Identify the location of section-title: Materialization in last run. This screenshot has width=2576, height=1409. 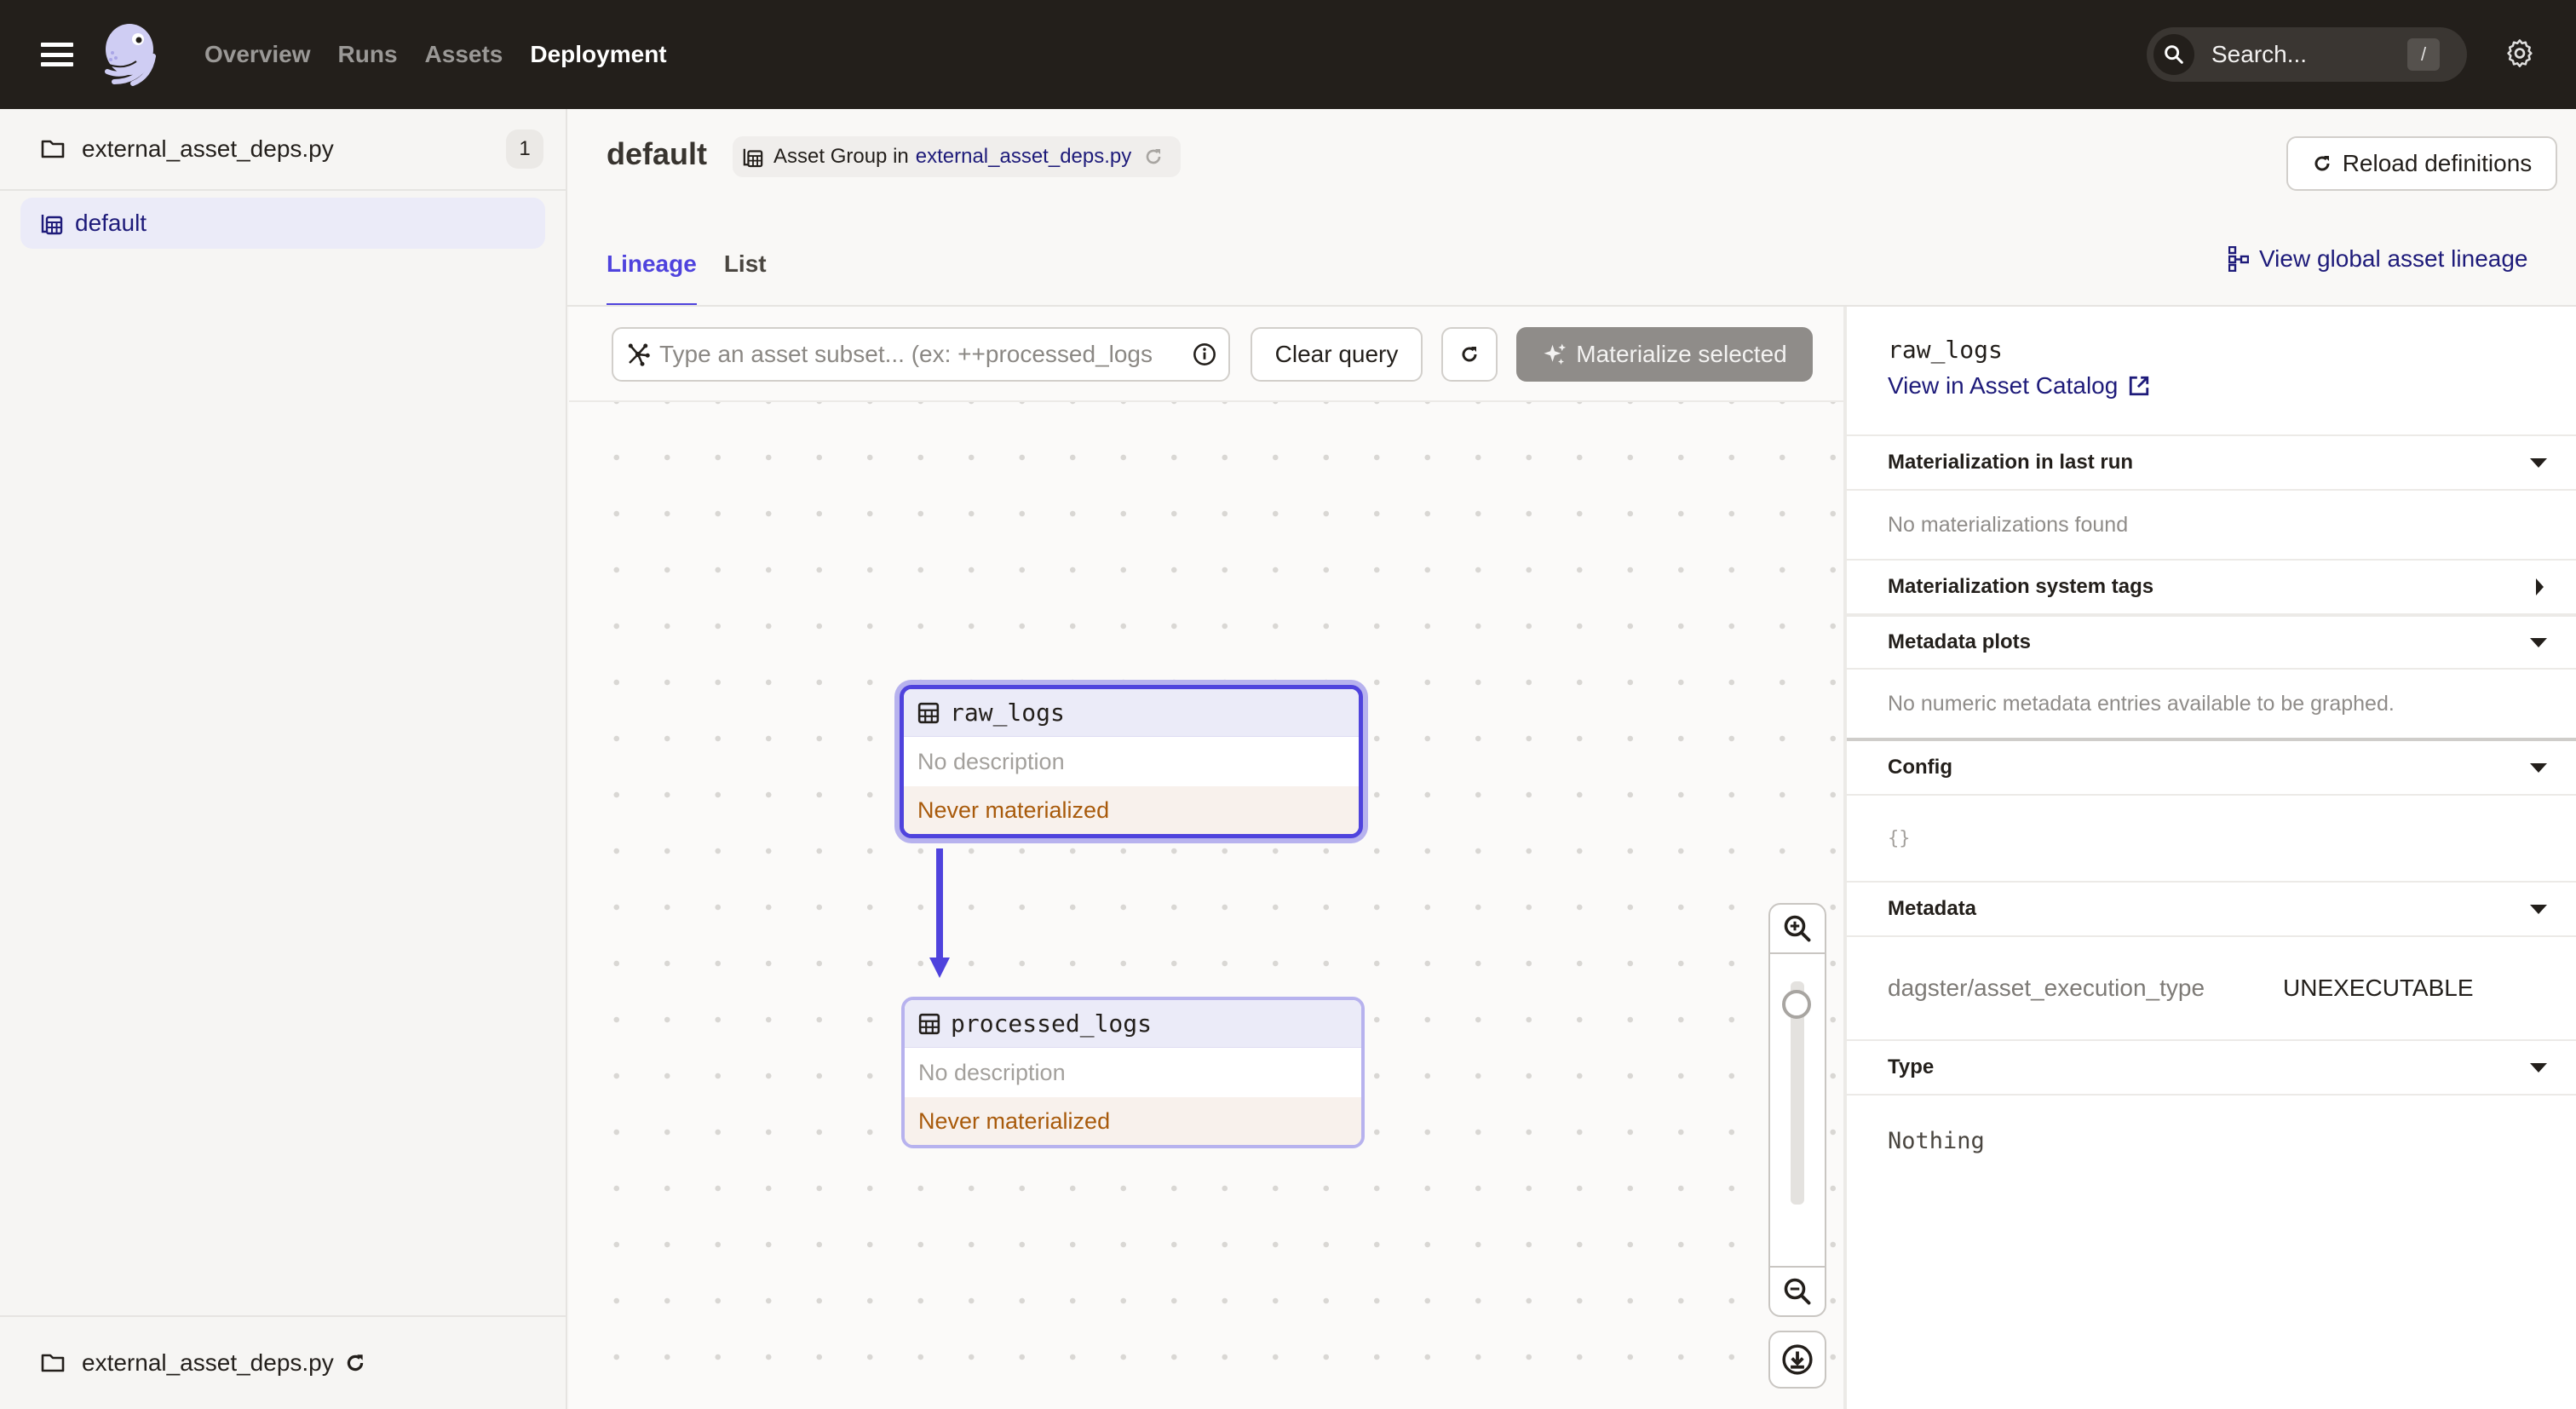
(2011, 462).